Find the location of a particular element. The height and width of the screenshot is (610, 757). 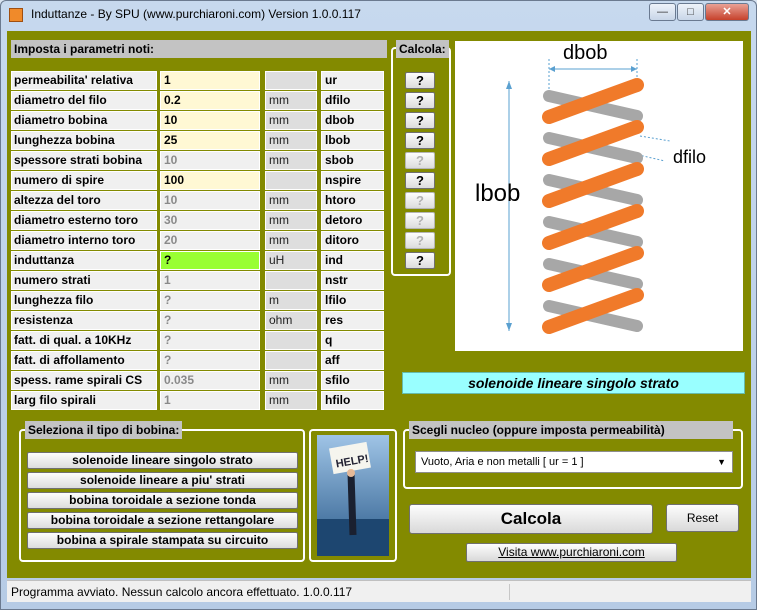

app-icon is located at coordinates (16, 15).